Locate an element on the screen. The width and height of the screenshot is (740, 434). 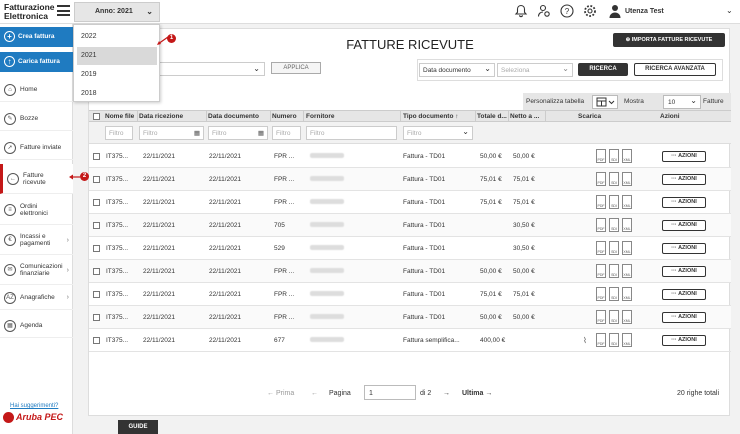
filter-received-input: Filtro ▦ is located at coordinates (171, 133).